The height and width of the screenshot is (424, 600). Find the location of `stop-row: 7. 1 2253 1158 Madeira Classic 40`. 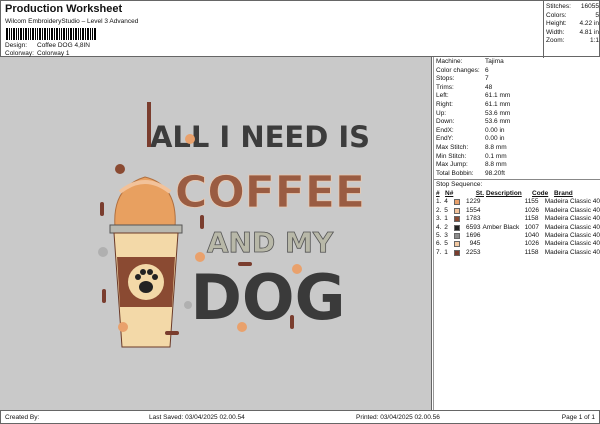

stop-row: 7. 1 2253 1158 Madeira Classic 40 is located at coordinates (517, 253).